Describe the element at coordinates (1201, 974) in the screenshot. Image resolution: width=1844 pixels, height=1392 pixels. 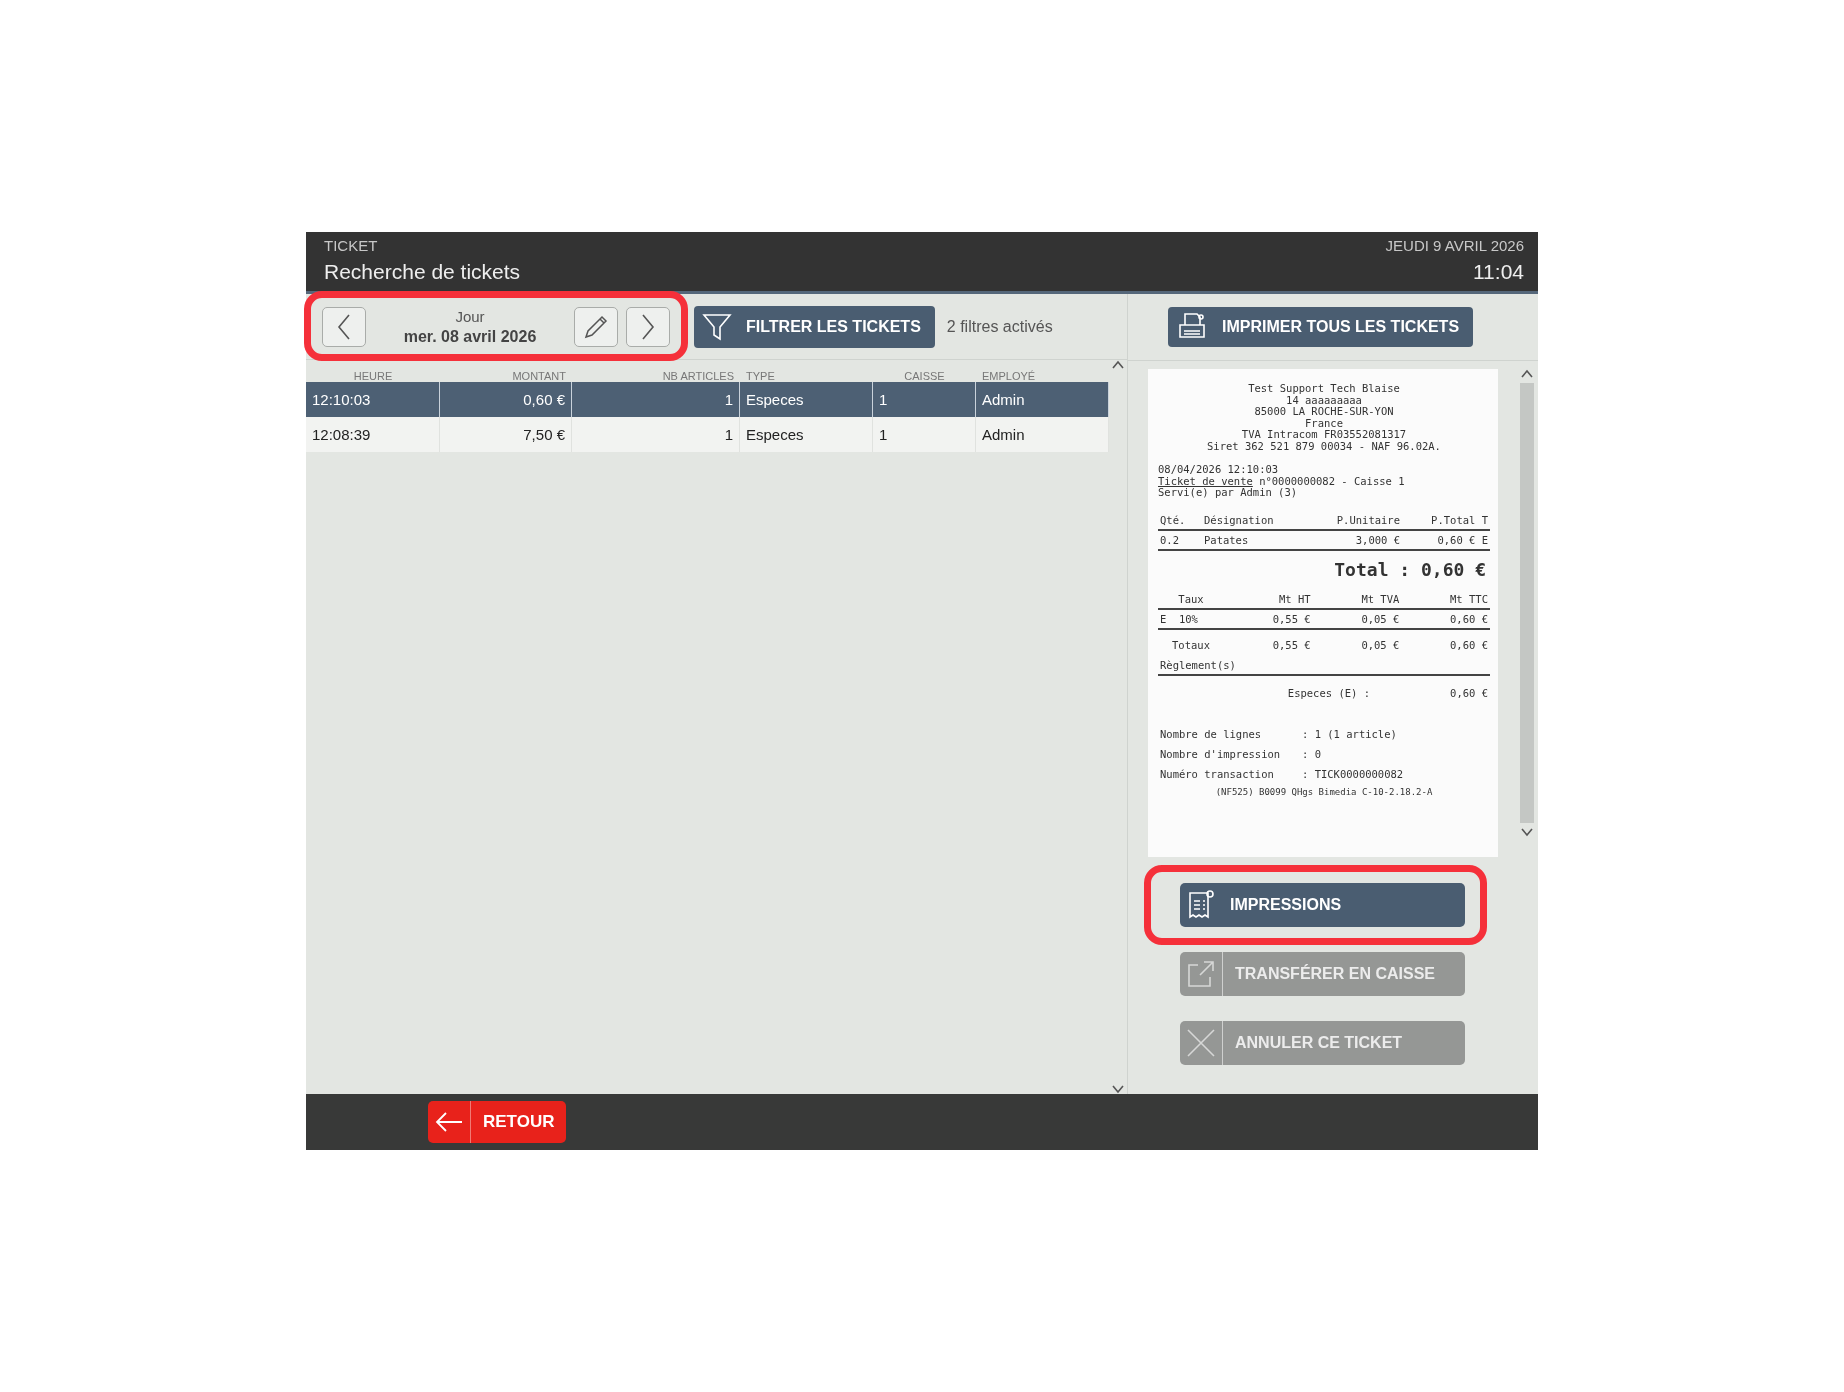
I see `external-link-icon` at that location.